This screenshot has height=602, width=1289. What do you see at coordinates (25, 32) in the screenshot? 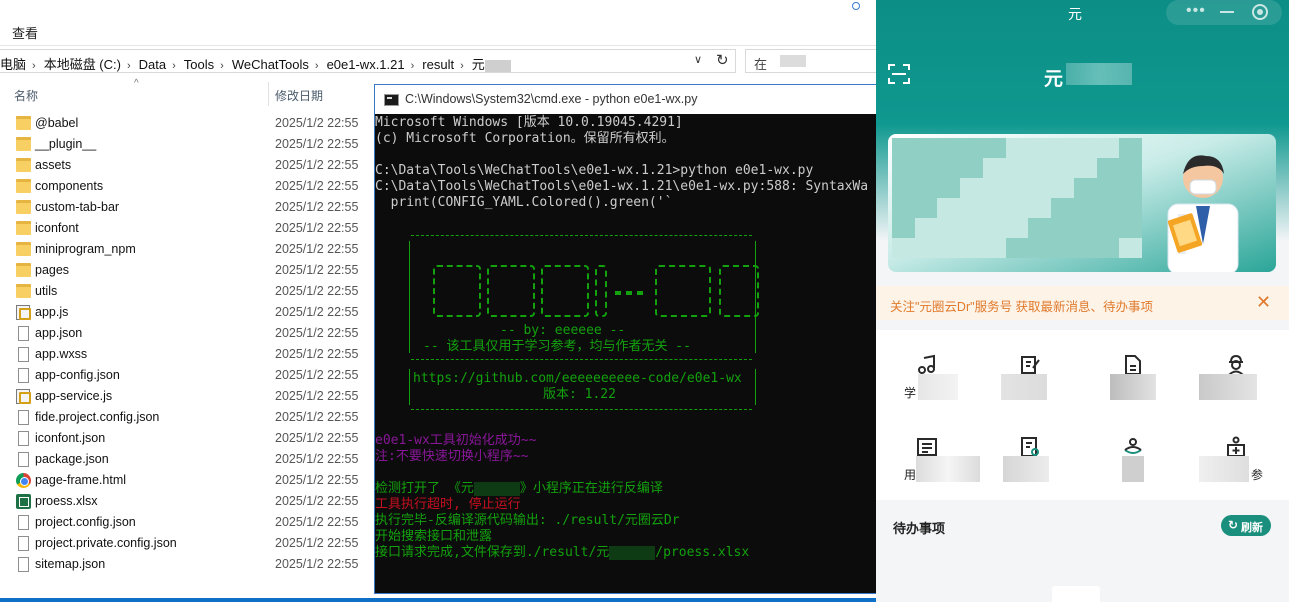
I see `menu-view: 查看` at bounding box center [25, 32].